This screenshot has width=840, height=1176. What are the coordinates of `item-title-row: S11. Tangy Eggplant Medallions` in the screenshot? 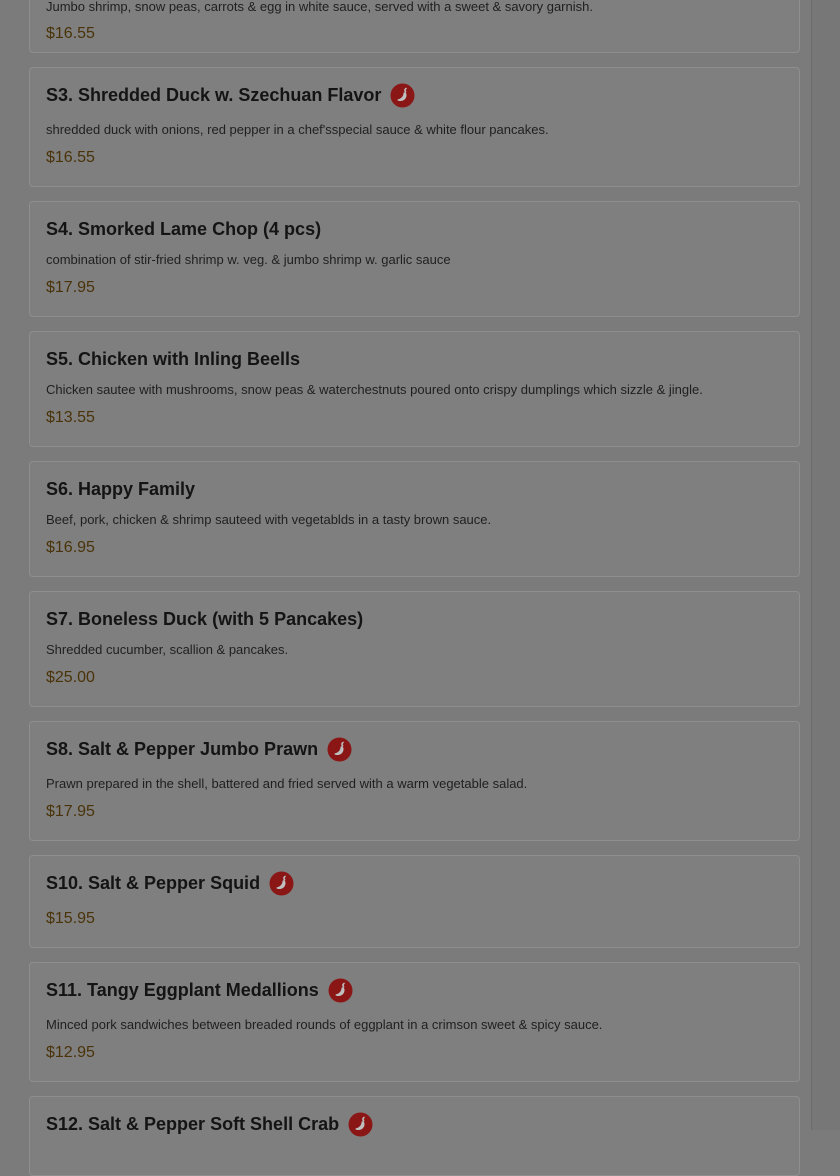 It's located at (199, 990).